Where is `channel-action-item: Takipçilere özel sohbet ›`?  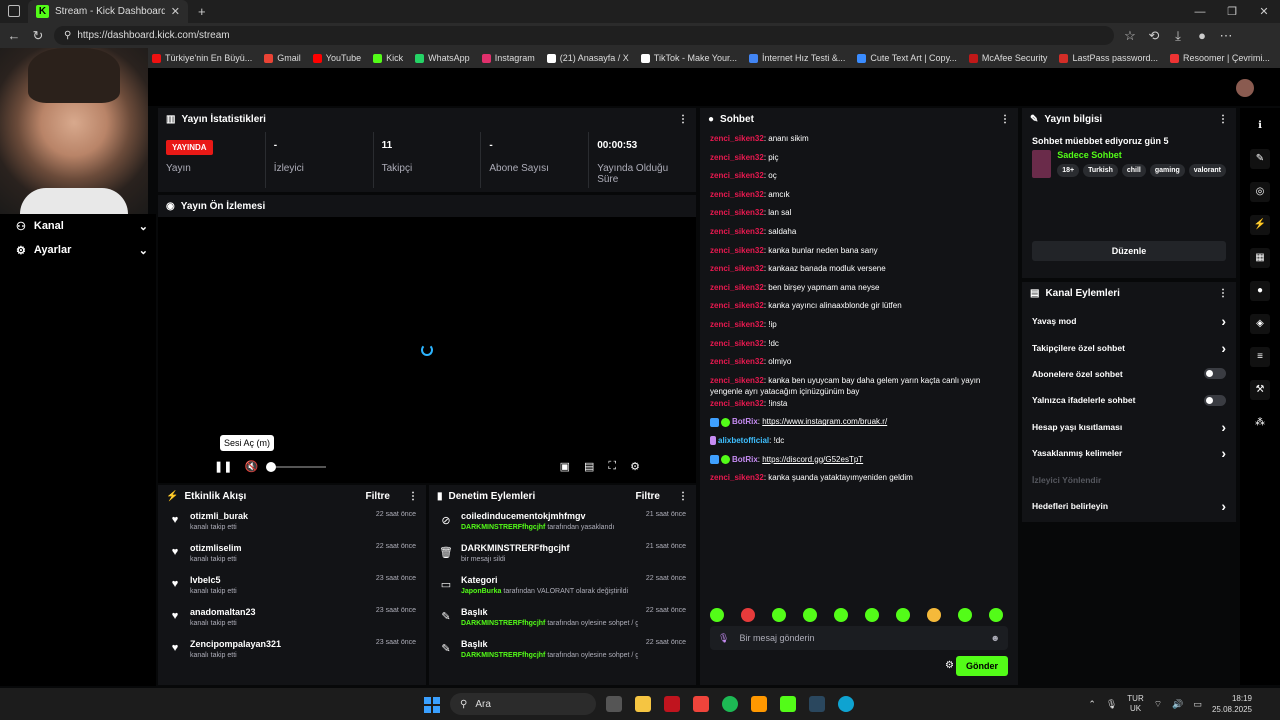
channel-action-item: Takipçilere özel sohbet › is located at coordinates (1129, 347).